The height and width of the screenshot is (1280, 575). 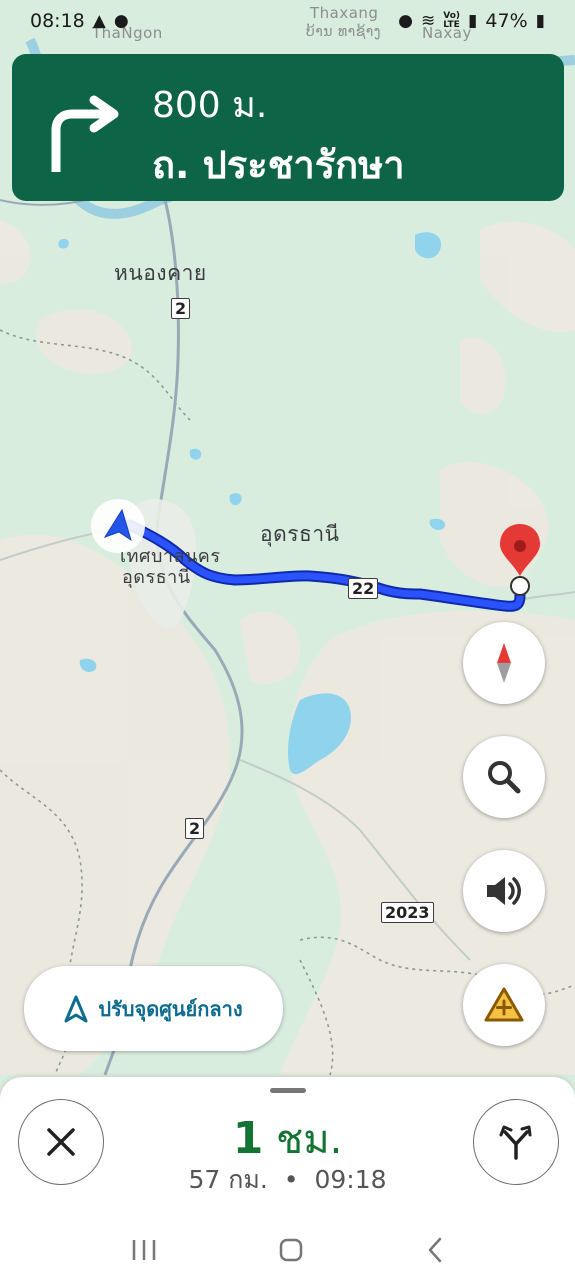 What do you see at coordinates (57, 21) in the screenshot?
I see `status-time: 08:18` at bounding box center [57, 21].